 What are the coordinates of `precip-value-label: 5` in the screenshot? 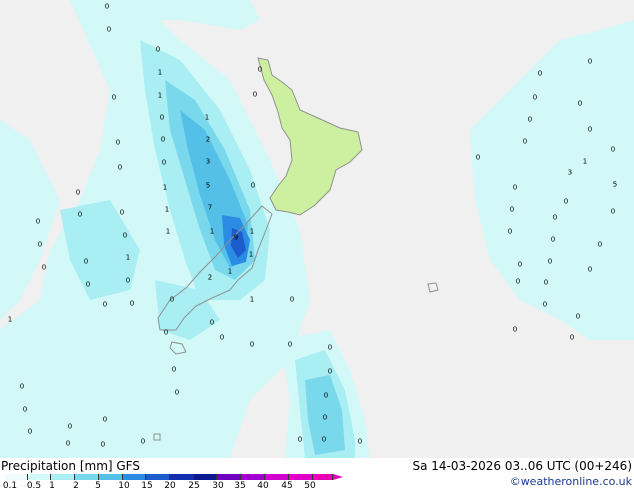 It's located at (615, 184).